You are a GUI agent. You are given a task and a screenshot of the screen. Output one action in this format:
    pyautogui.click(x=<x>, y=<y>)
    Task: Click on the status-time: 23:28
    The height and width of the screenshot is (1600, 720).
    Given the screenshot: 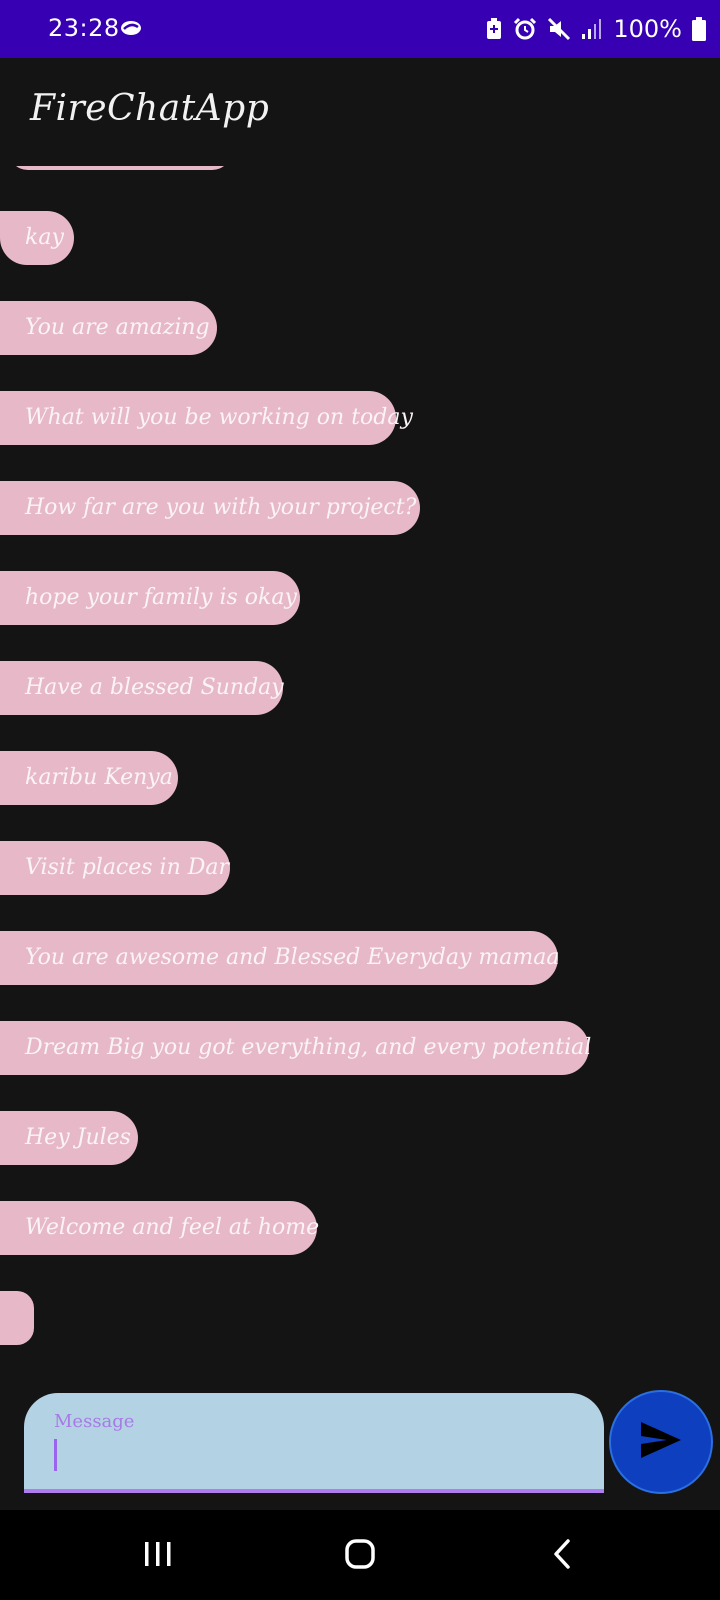 What is the action you would take?
    pyautogui.click(x=84, y=28)
    